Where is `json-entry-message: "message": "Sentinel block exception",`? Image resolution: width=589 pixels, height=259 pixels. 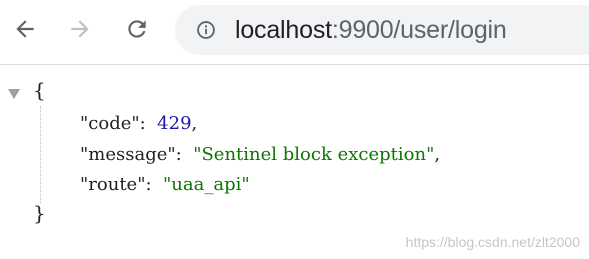
json-entry-message: "message": "Sentinel block exception", is located at coordinates (260, 154).